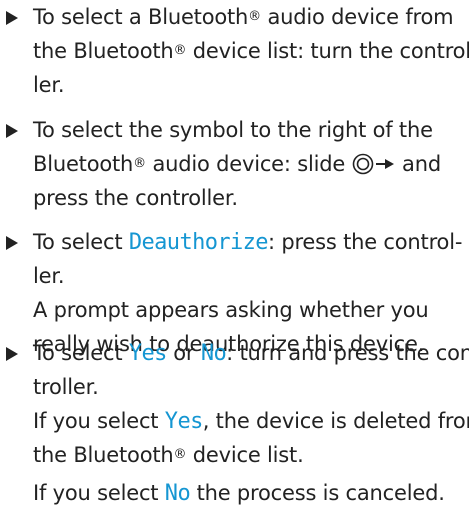  I want to click on menu-item-term: Deauthorize, so click(198, 242).